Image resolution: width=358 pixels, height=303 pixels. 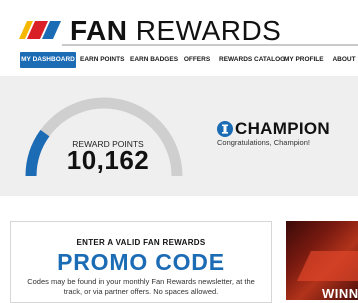 I want to click on header-divider, so click(x=210, y=45).